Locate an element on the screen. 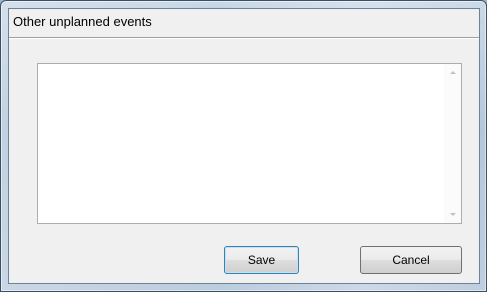 The height and width of the screenshot is (292, 487). save-button: Save is located at coordinates (261, 260).